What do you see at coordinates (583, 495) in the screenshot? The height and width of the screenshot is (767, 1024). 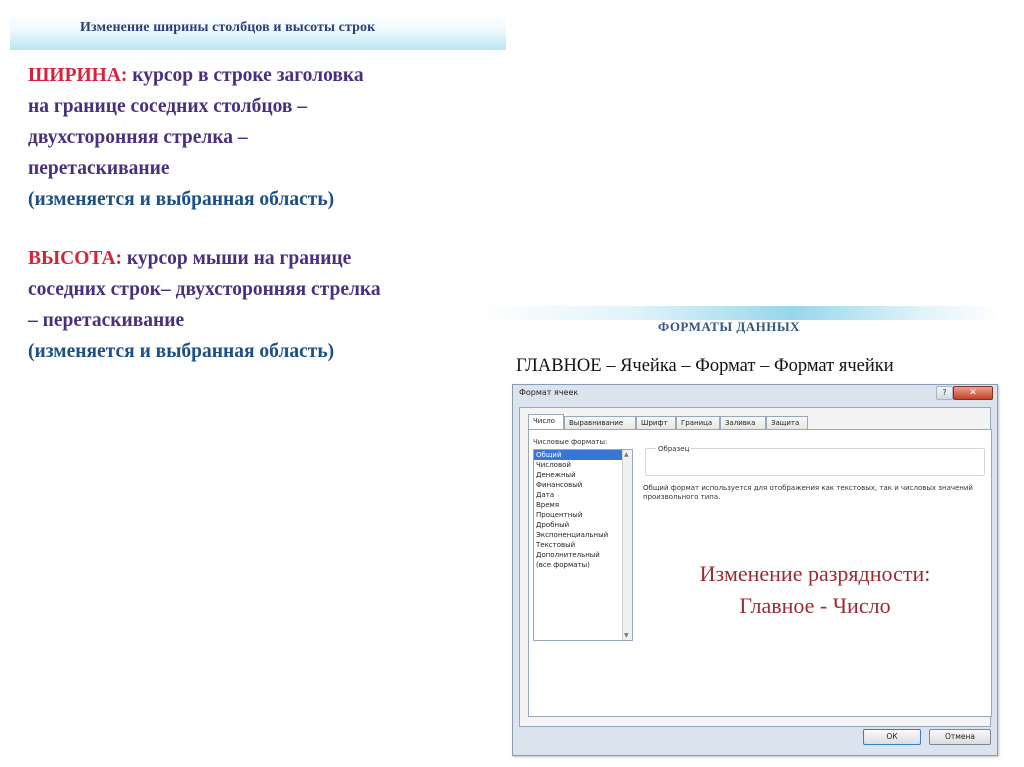 I see `category-item-date: Дата` at bounding box center [583, 495].